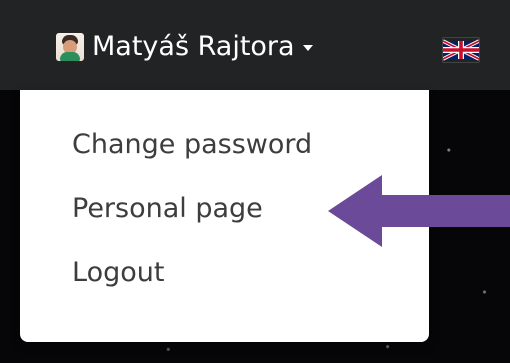 The height and width of the screenshot is (363, 510). I want to click on logout-link: Logout, so click(118, 273).